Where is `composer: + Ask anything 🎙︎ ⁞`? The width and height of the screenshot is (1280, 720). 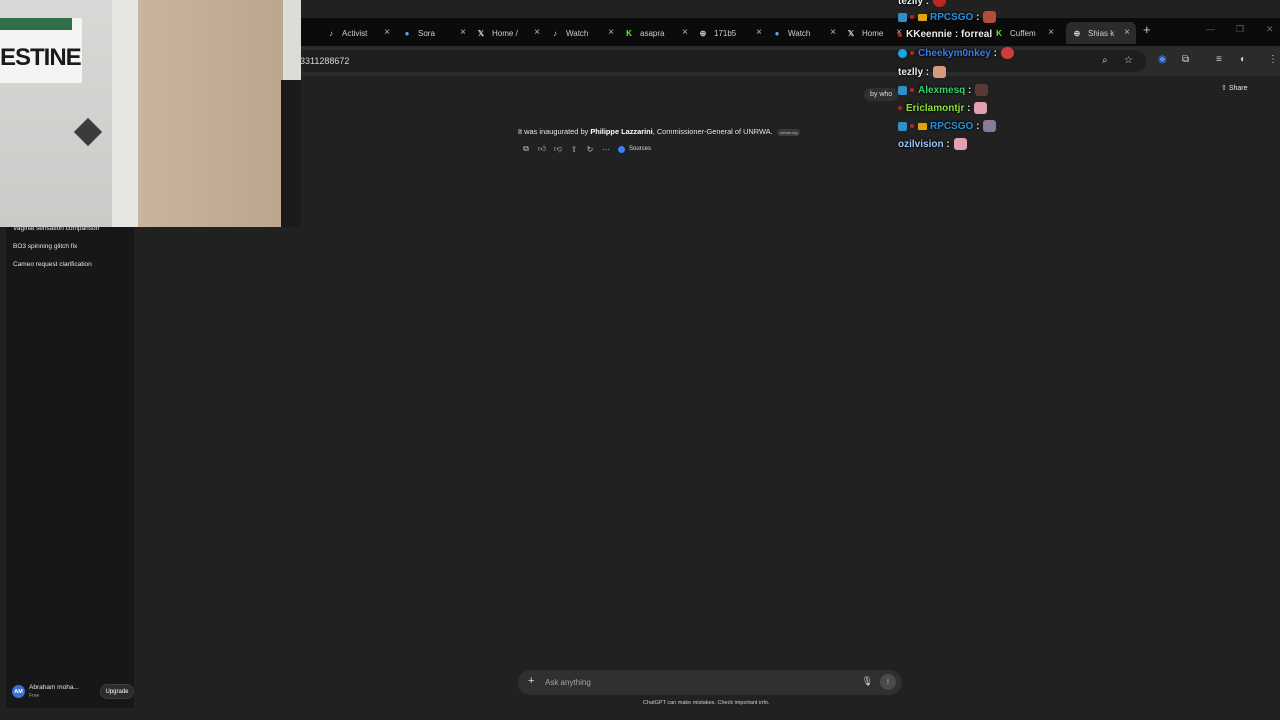
composer: + Ask anything 🎙︎ ⁞ is located at coordinates (710, 682).